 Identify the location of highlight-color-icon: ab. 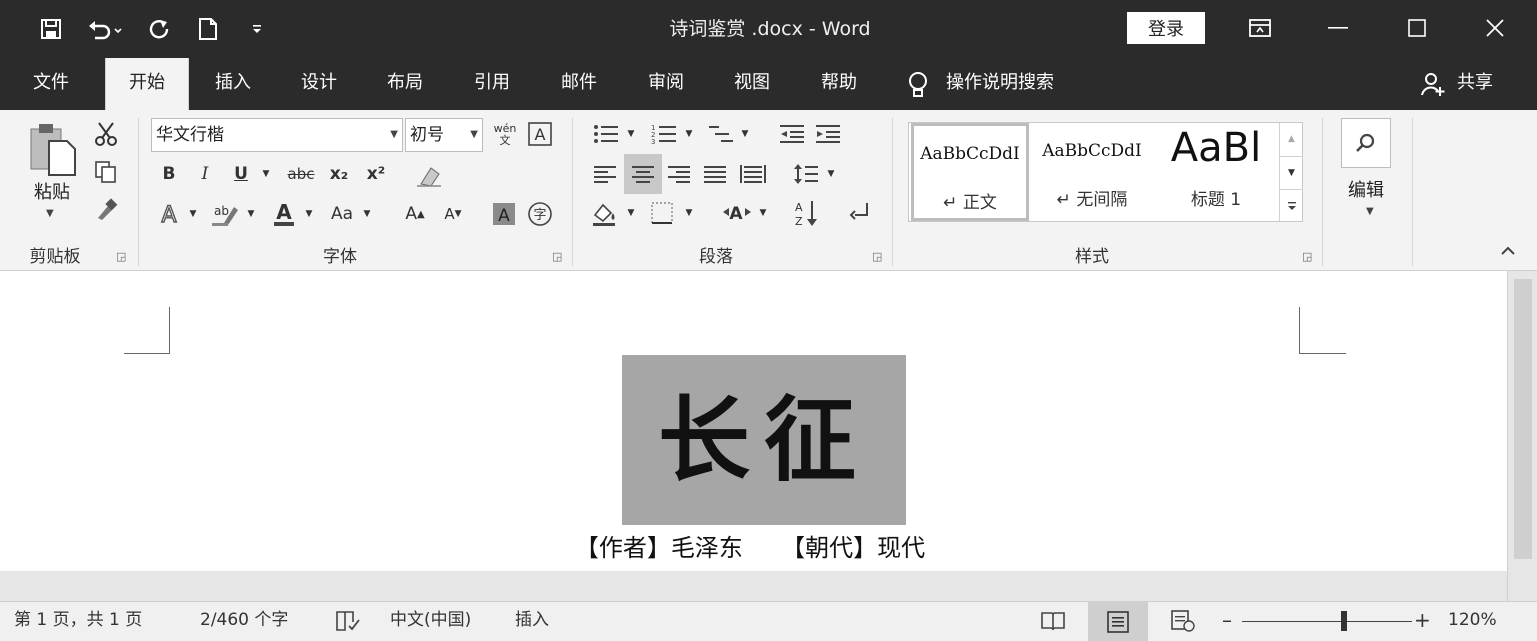
(225, 214).